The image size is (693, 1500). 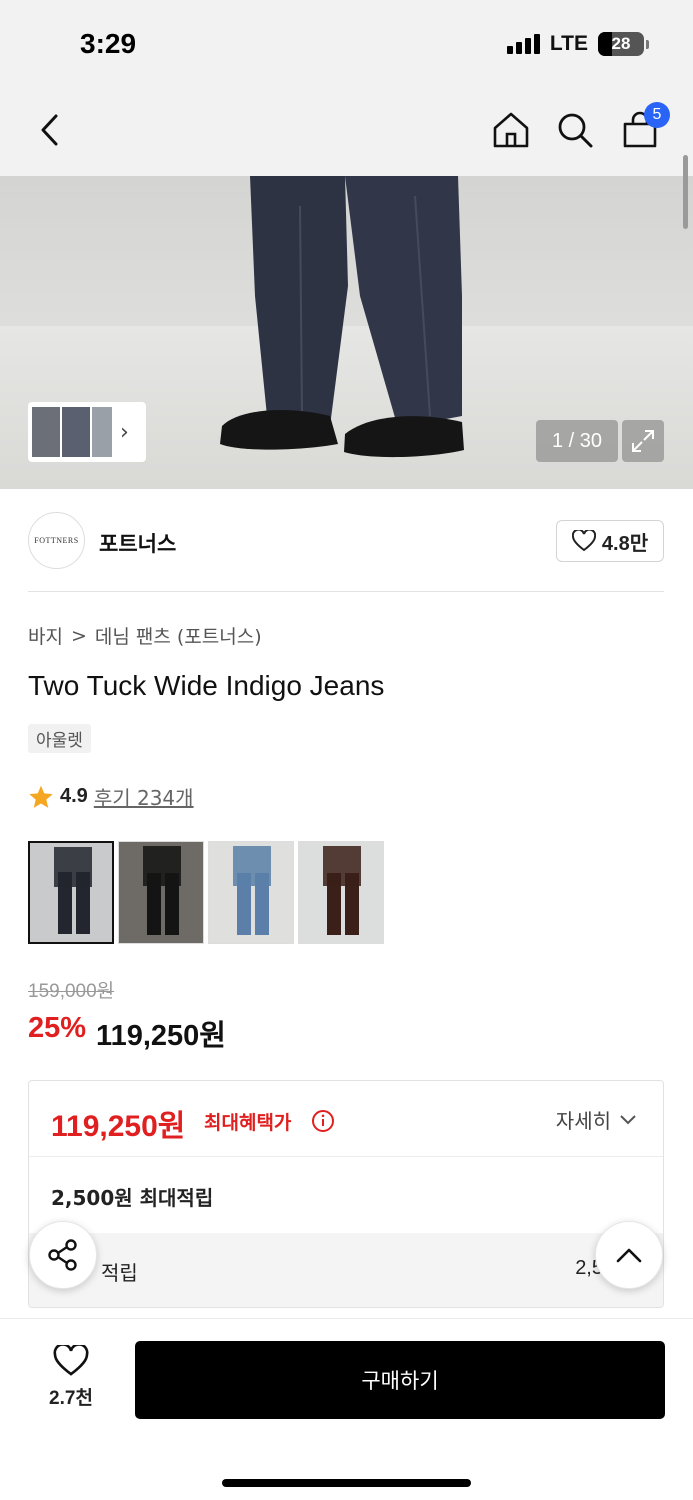 What do you see at coordinates (57, 1028) in the screenshot?
I see `discount-rate: 25%` at bounding box center [57, 1028].